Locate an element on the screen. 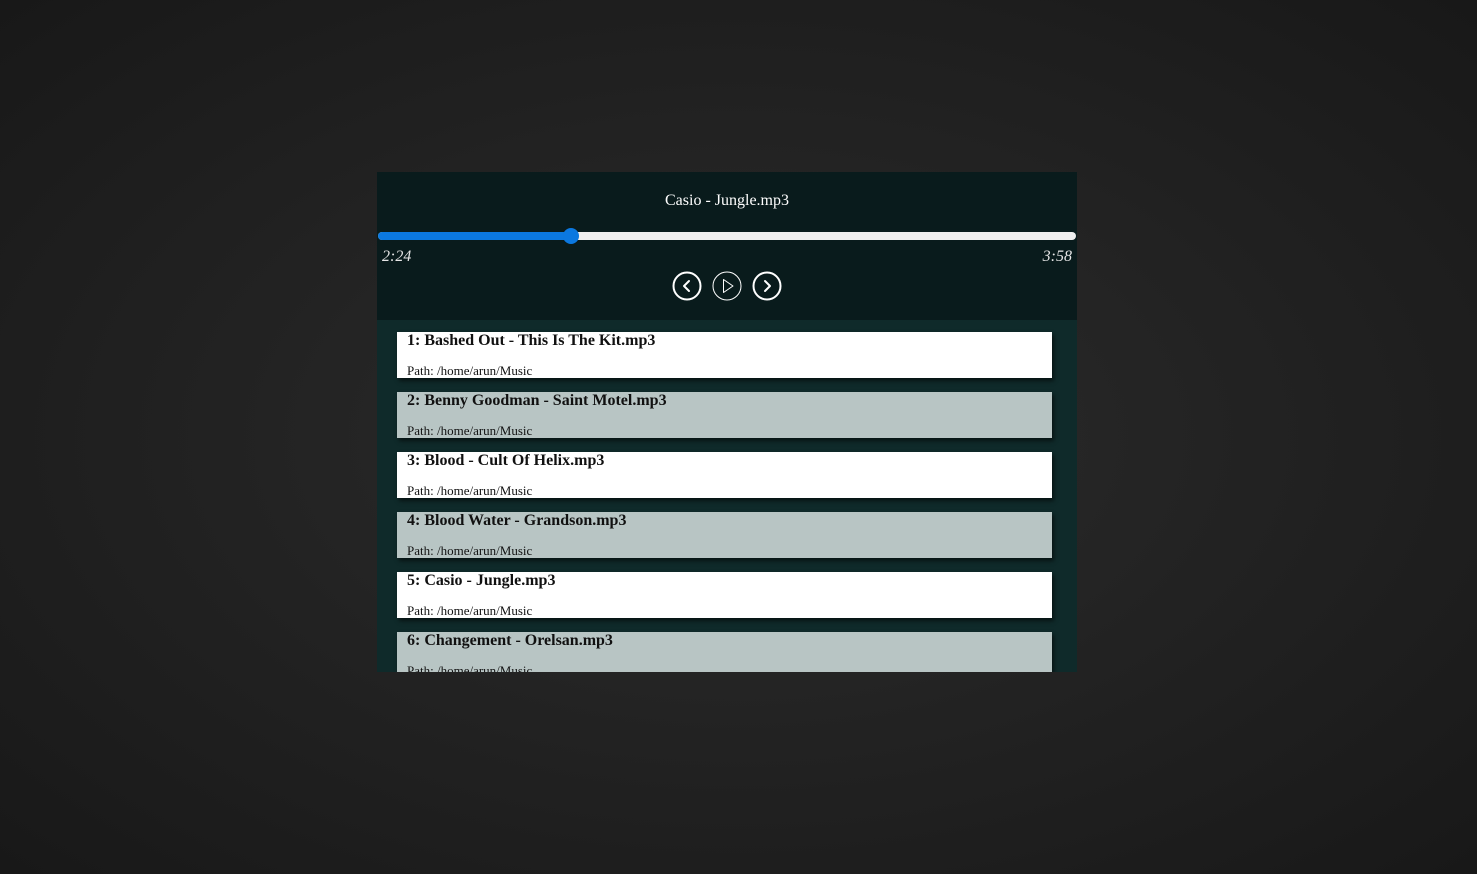 This screenshot has width=1477, height=874. previous-button is located at coordinates (687, 286).